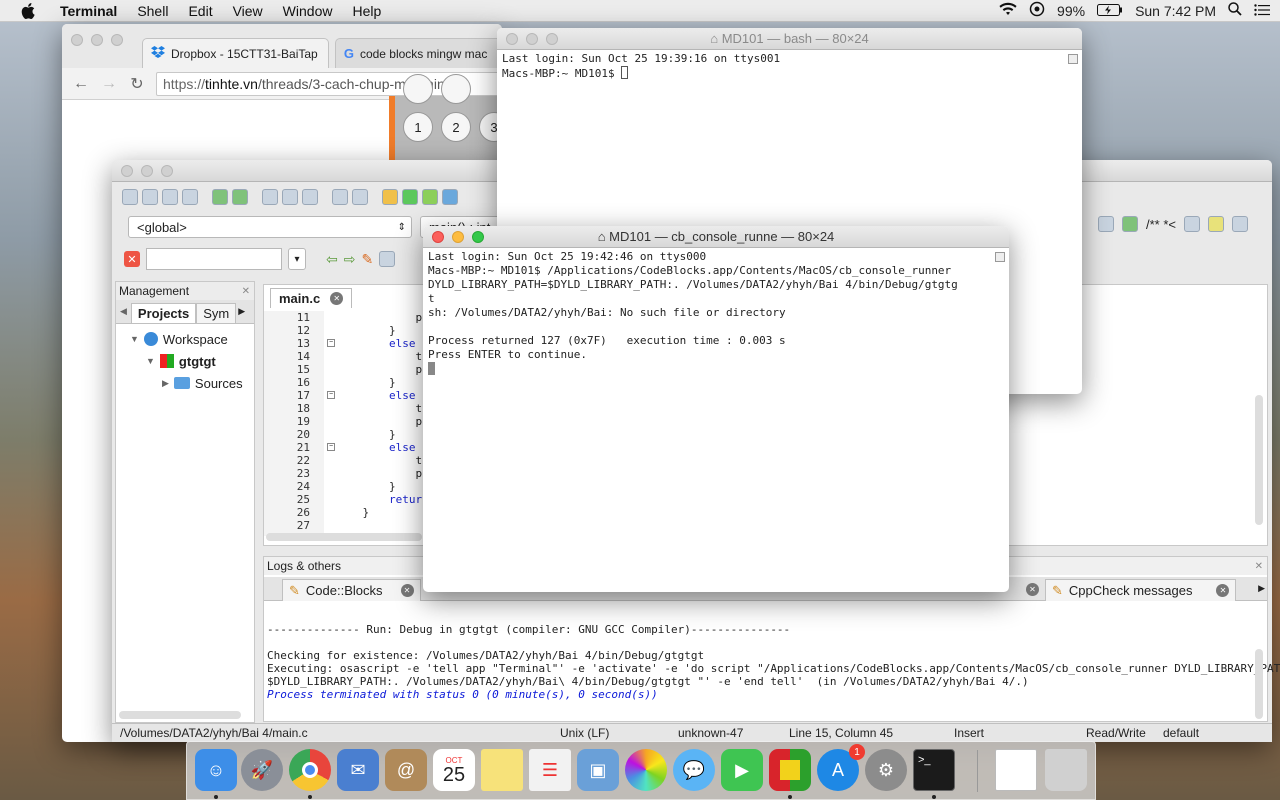  Describe the element at coordinates (1016, 770) in the screenshot. I see `documents-stack-icon` at that location.